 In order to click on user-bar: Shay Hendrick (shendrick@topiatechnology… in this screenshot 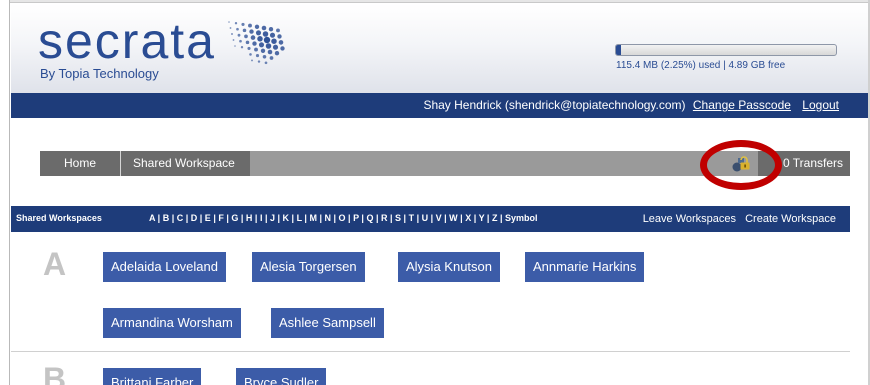, I will do `click(439, 105)`.